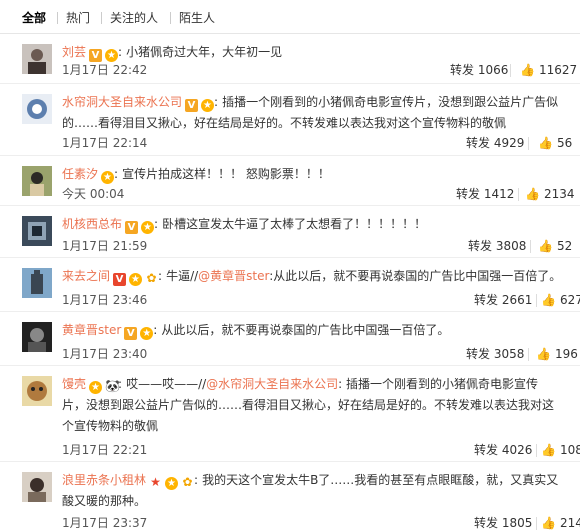  I want to click on comment-body: 机核西总布 V ★: 卧槽这宣发太牛逼了太棒了太想看了！！！！！！, so click(244, 225).